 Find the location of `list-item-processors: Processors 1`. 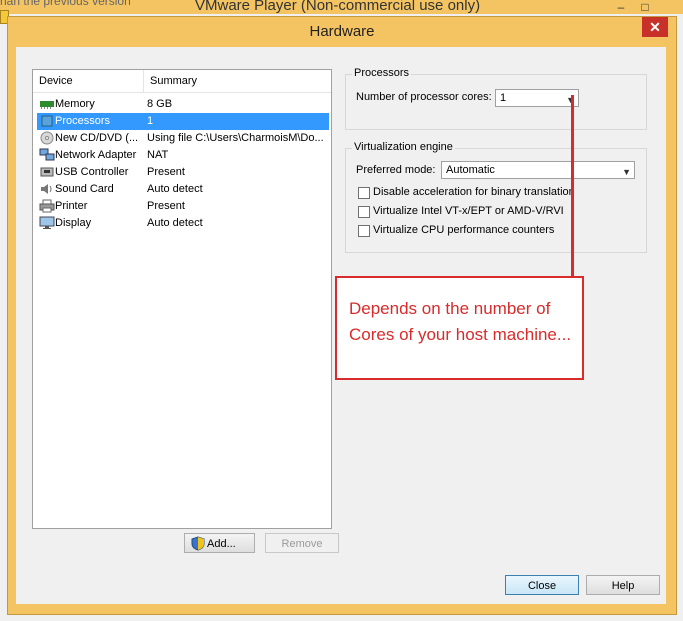

list-item-processors: Processors 1 is located at coordinates (183, 121).